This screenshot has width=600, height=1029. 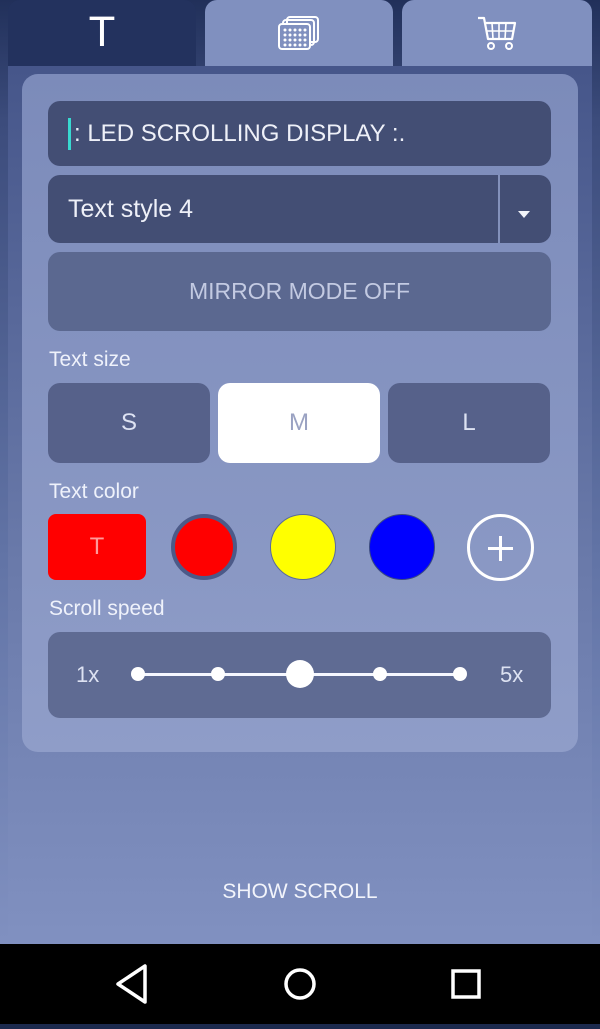 I want to click on color-swatch-yellow, so click(x=303, y=547).